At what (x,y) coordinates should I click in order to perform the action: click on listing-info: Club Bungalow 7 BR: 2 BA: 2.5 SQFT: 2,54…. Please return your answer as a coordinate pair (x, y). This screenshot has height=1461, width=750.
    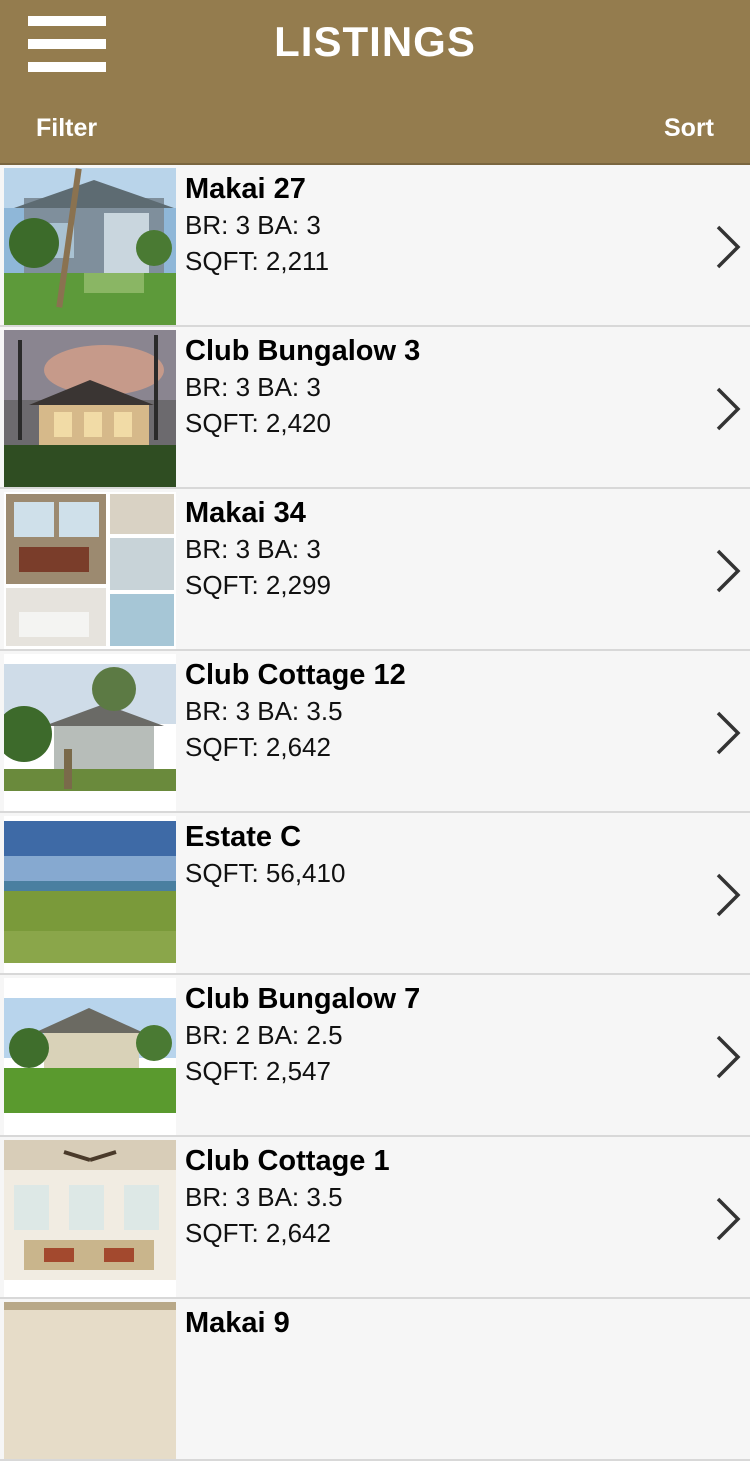
    Looking at the image, I should click on (302, 1035).